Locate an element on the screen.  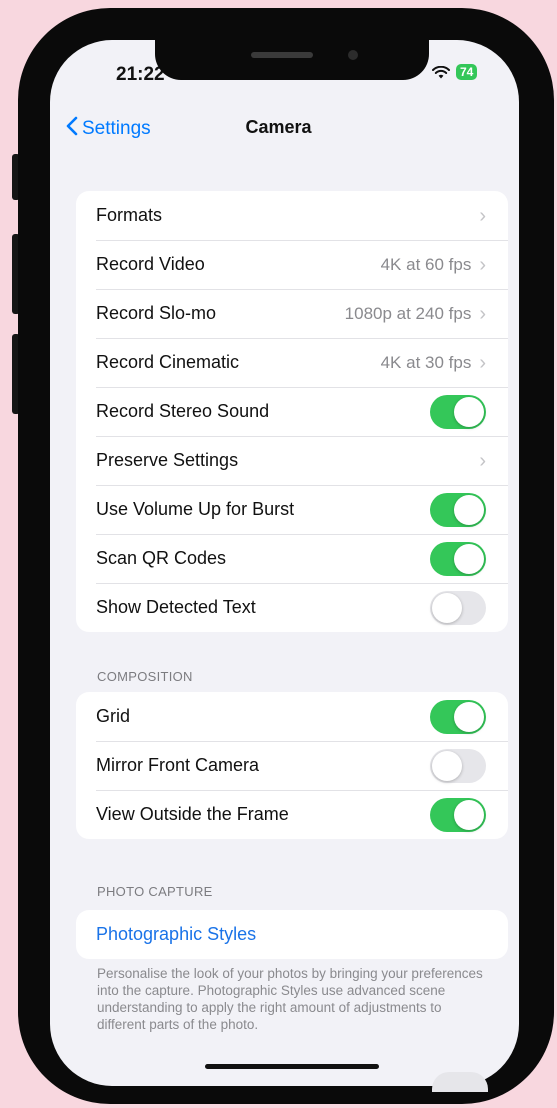
row-label: Grid is located at coordinates (113, 716).